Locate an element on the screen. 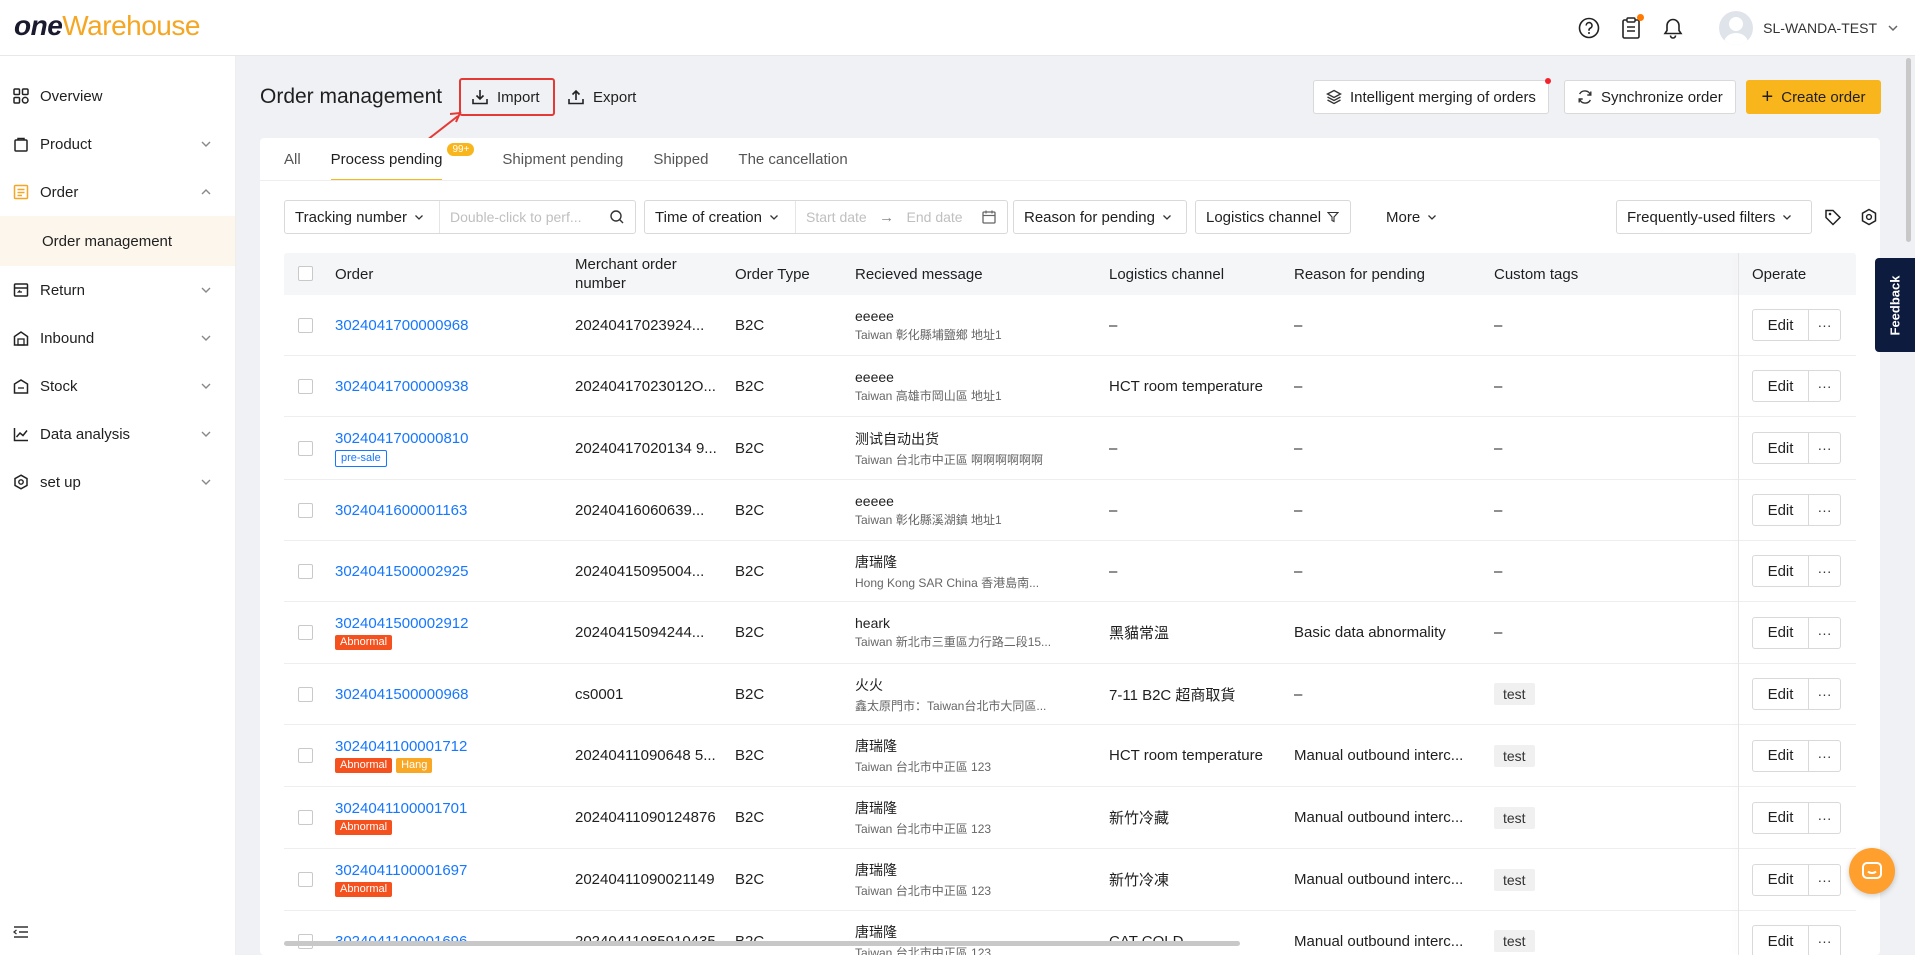  date-range-picker: Start date → End date is located at coordinates (901, 217).